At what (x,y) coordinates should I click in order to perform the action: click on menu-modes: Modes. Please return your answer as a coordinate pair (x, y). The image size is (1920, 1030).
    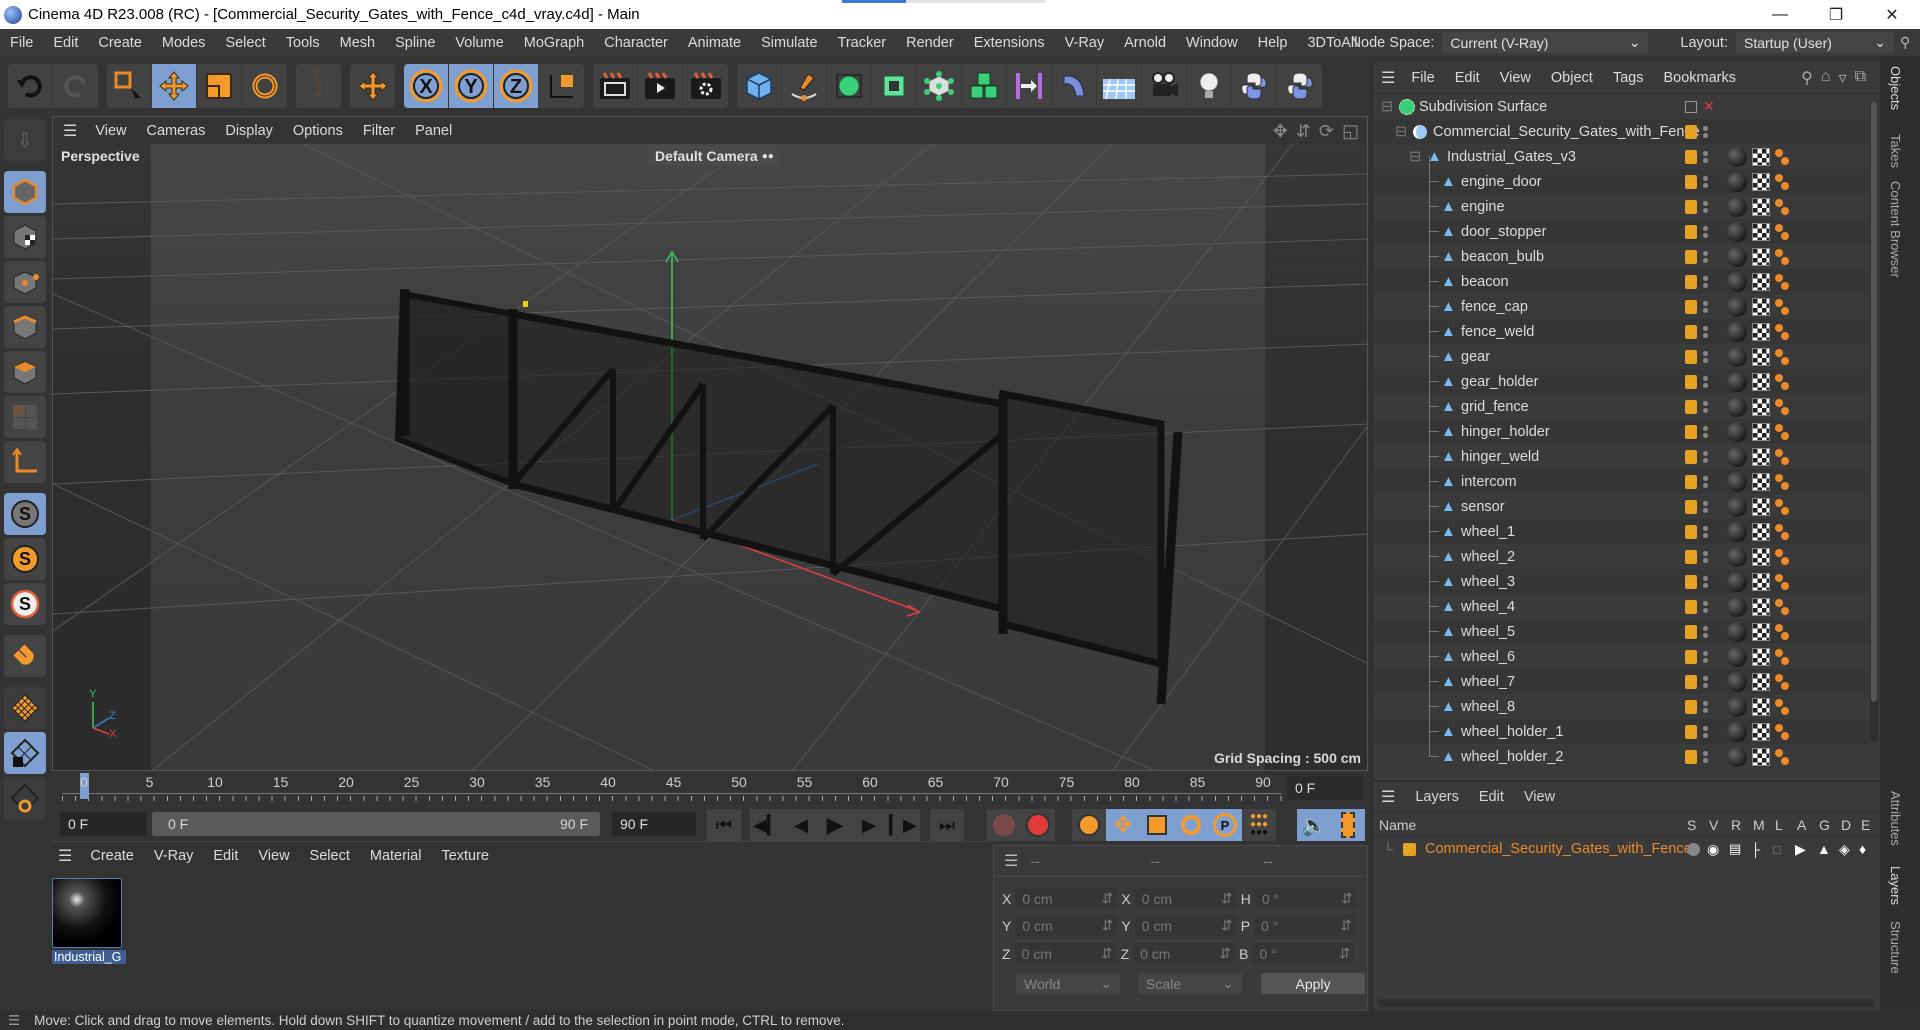
    Looking at the image, I should click on (184, 43).